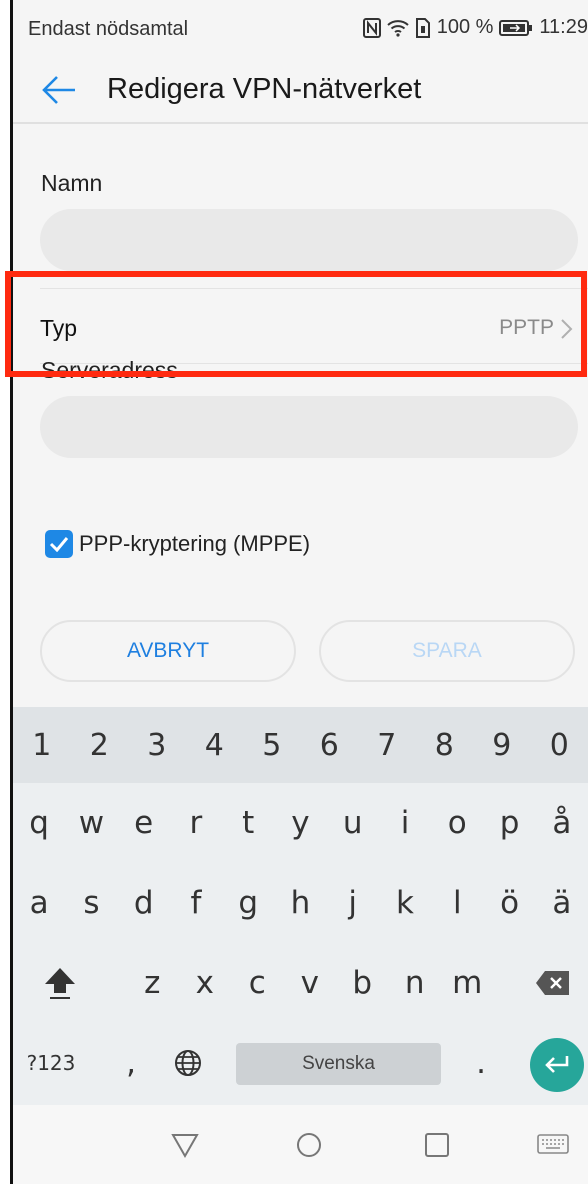  I want to click on checkmark-icon, so click(59, 544).